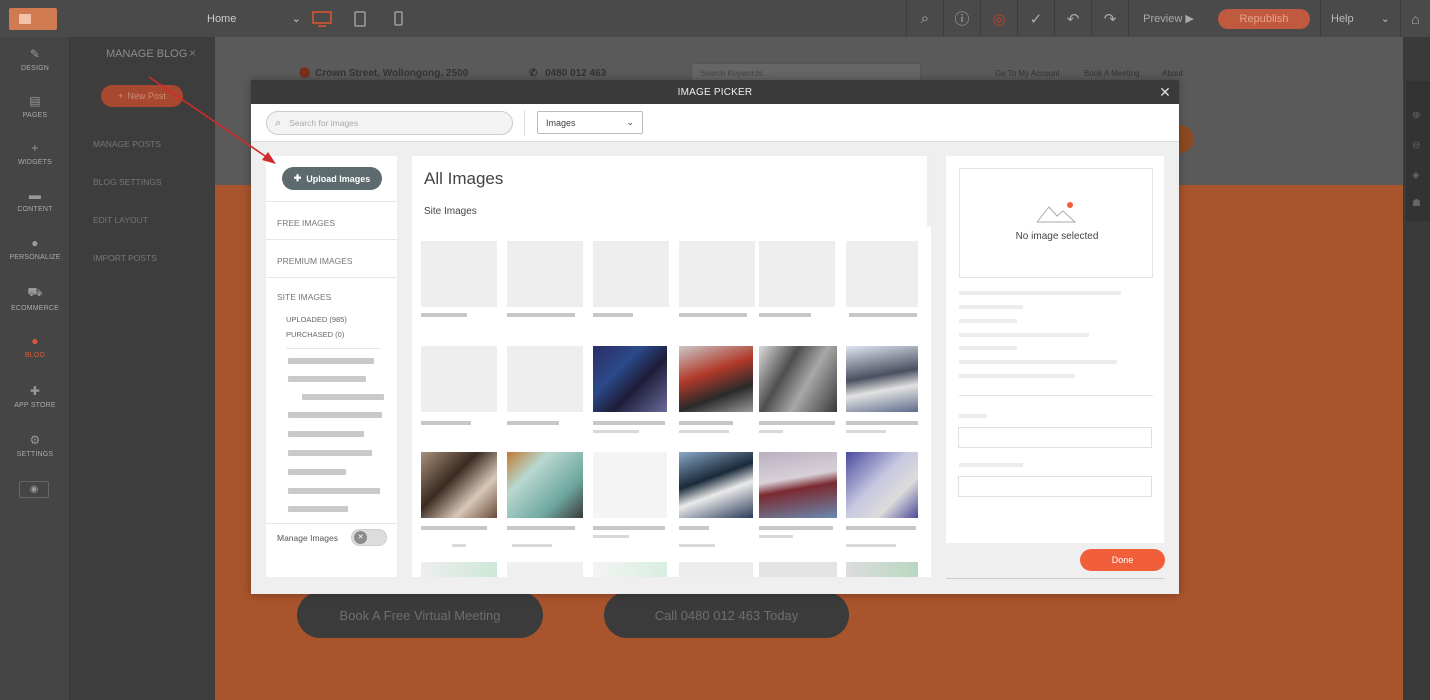 This screenshot has width=1430, height=700. What do you see at coordinates (924, 18) in the screenshot?
I see `search-icon: ⌕` at bounding box center [924, 18].